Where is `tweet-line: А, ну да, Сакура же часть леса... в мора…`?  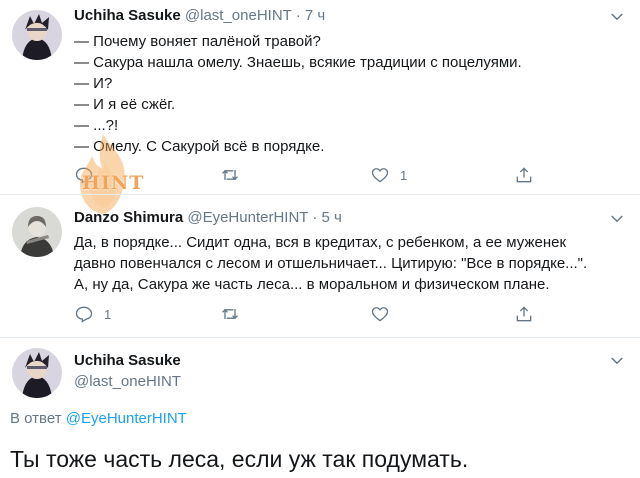
tweet-line: А, ну да, Сакура же часть леса... в мора… is located at coordinates (312, 284).